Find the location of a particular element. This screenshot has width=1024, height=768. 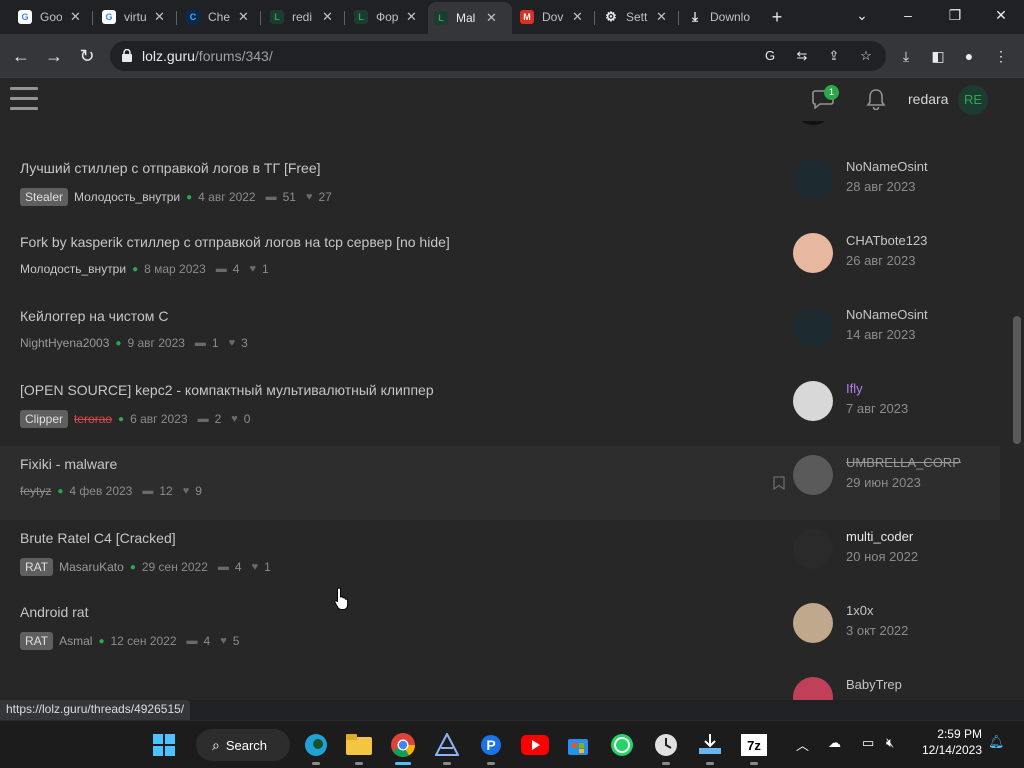

system-clock: 2:59 PM 12/14/2023 is located at coordinates (945, 742).